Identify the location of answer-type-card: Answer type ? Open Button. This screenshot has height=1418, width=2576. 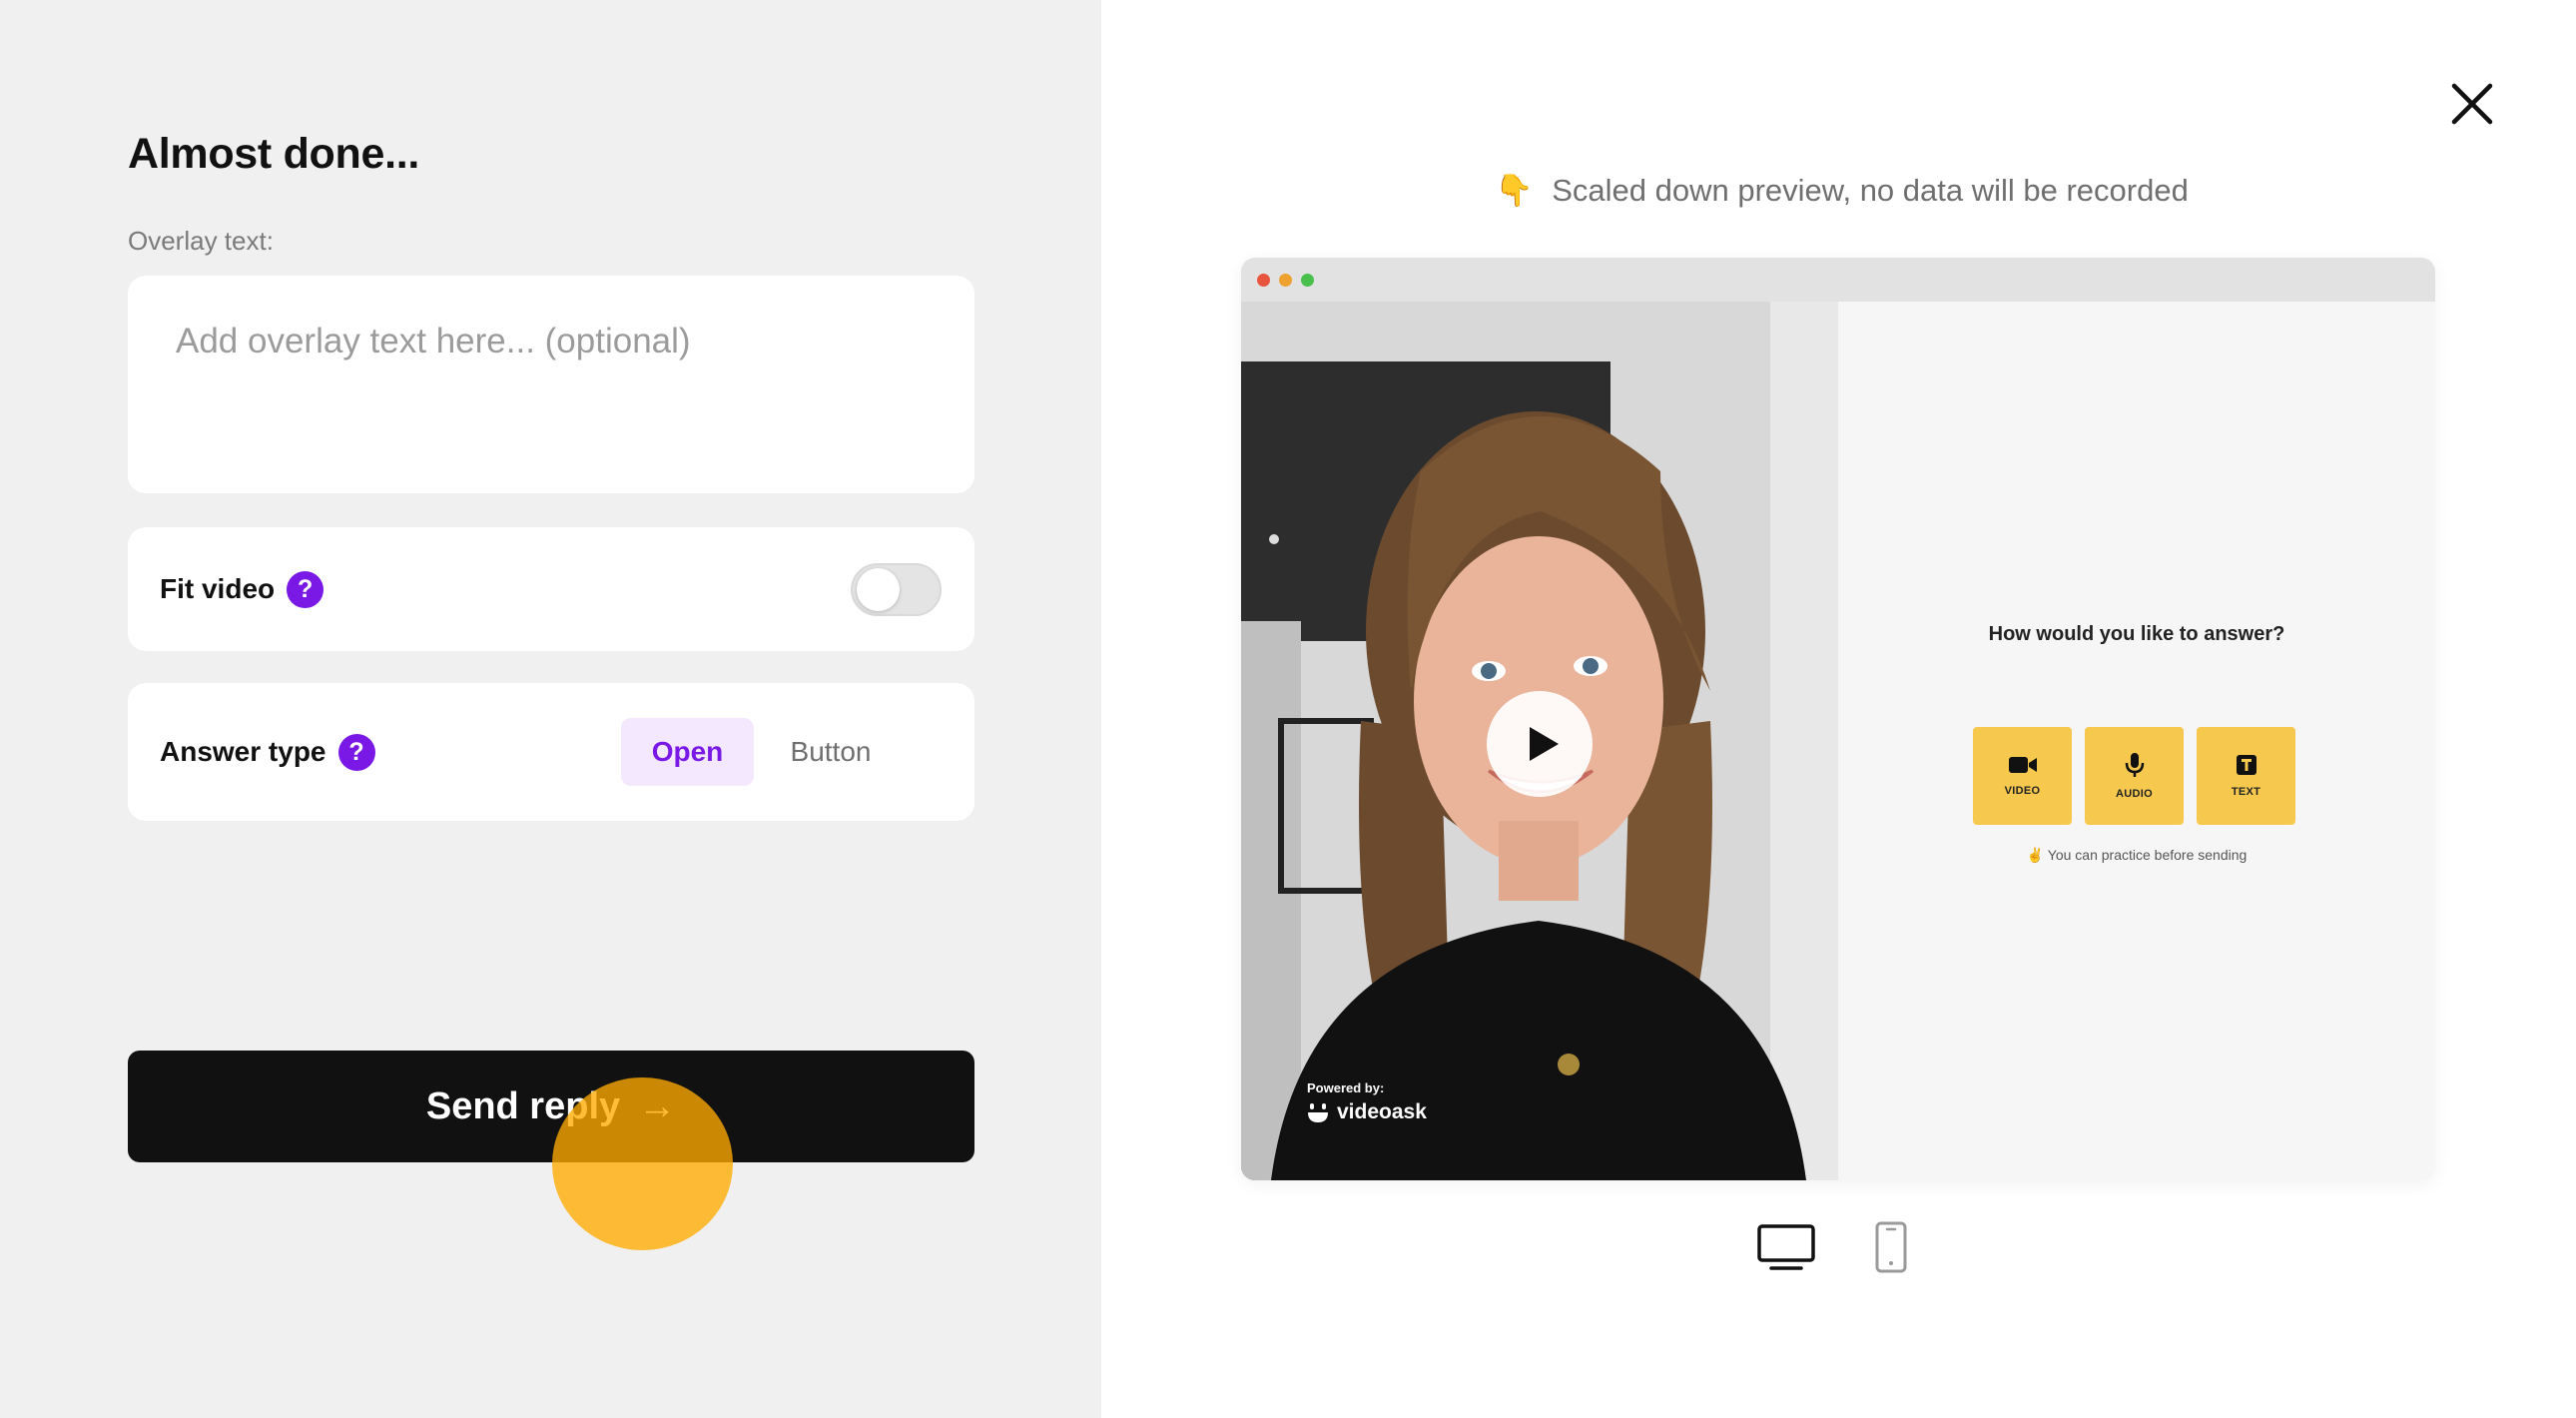
(551, 752).